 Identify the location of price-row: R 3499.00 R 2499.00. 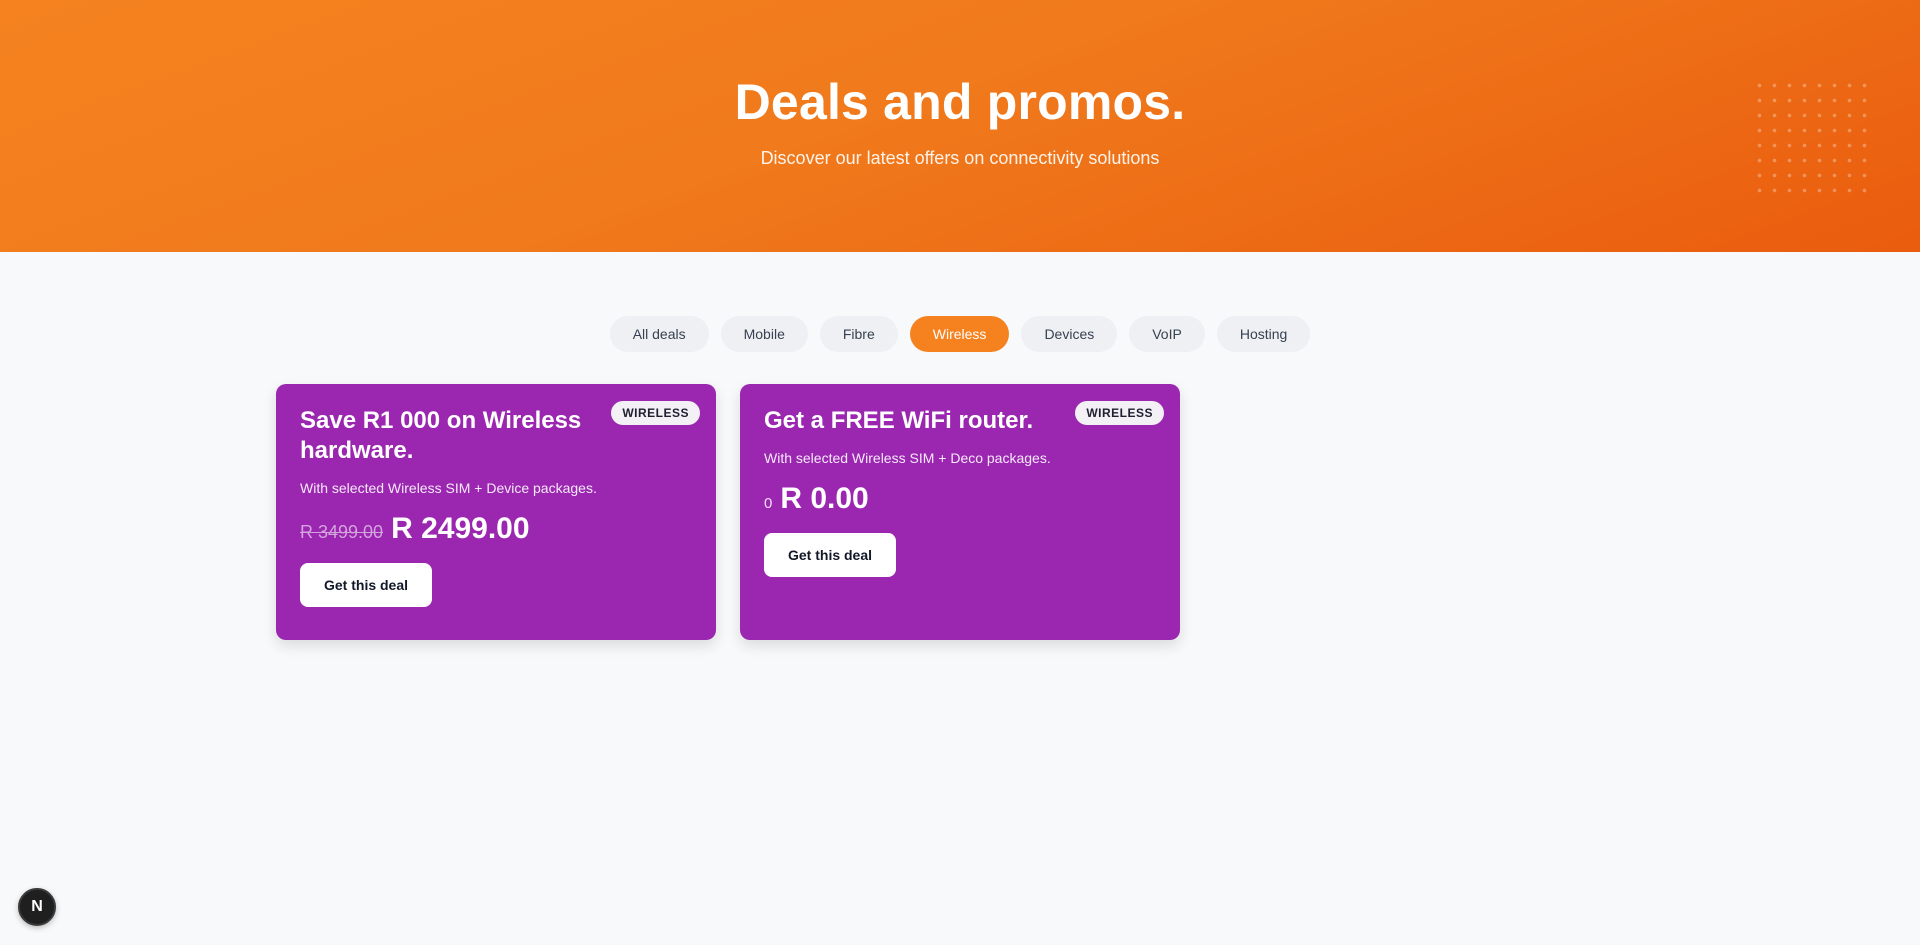
(496, 529).